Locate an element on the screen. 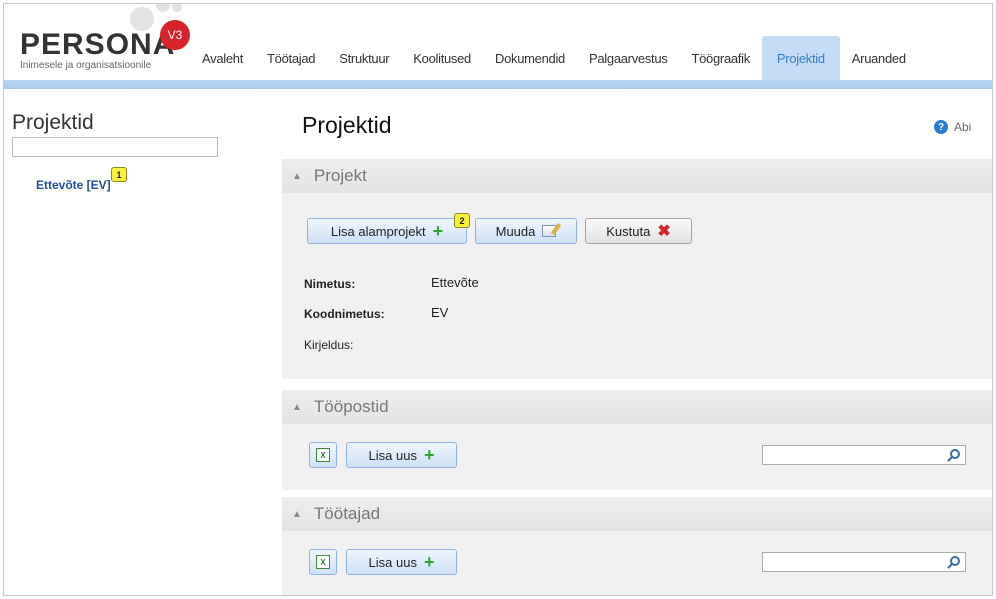 This screenshot has width=996, height=599. code-label: Koodnimetus: is located at coordinates (344, 314).